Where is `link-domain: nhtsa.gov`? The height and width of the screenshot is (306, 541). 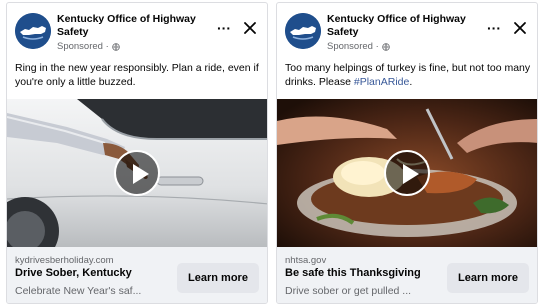 link-domain: nhtsa.gov is located at coordinates (306, 260).